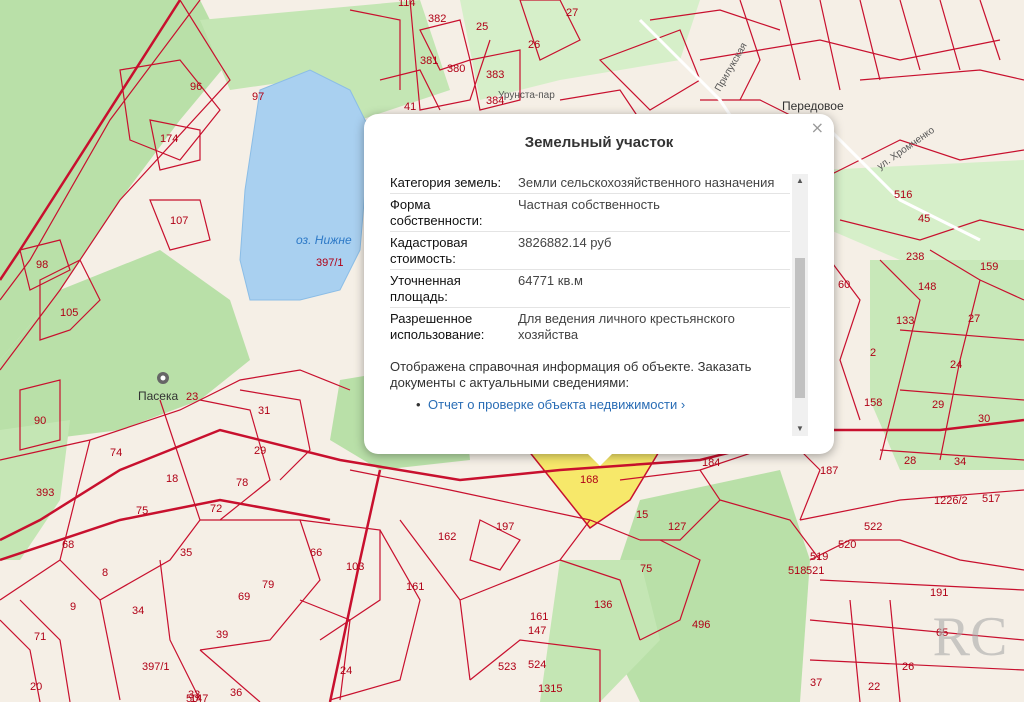  I want to click on lake-parcel-label: 397/1, so click(330, 263).